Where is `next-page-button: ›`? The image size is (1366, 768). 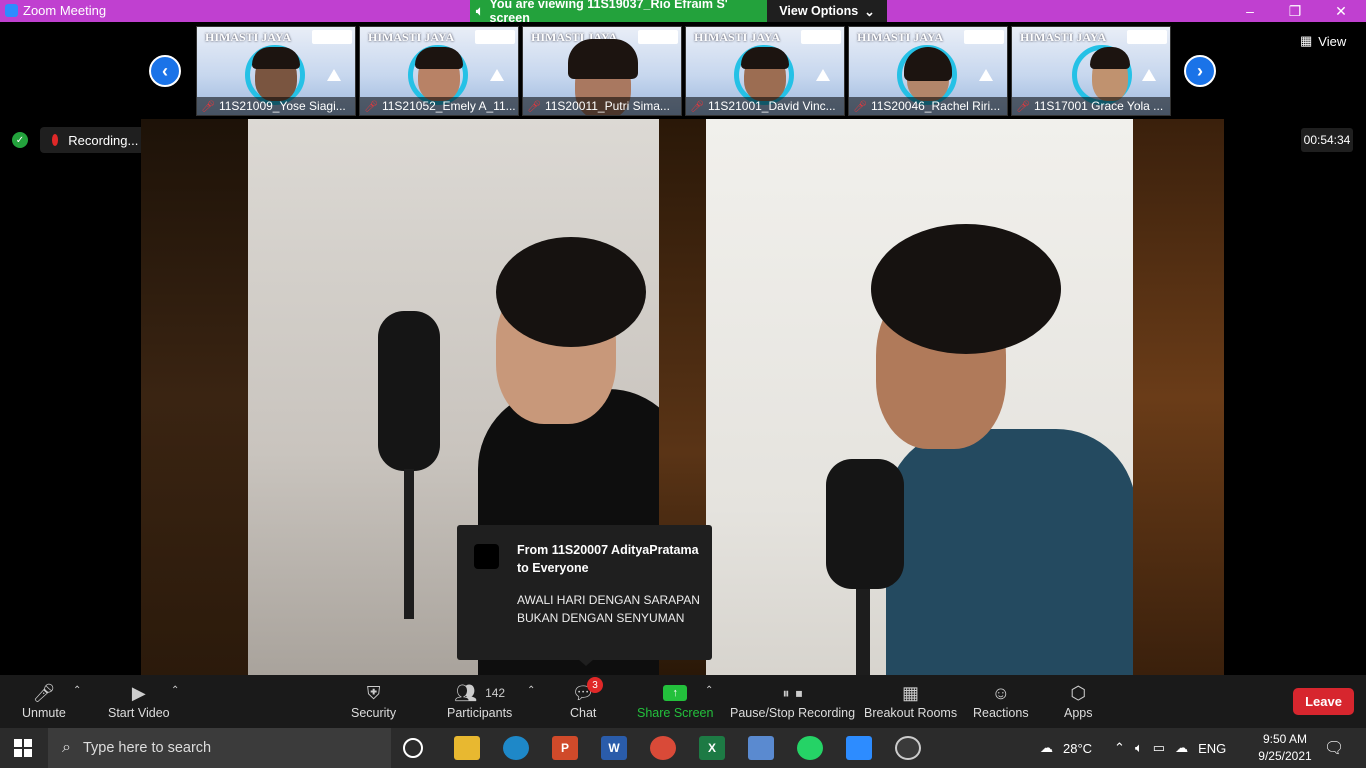
next-page-button: › is located at coordinates (1200, 71).